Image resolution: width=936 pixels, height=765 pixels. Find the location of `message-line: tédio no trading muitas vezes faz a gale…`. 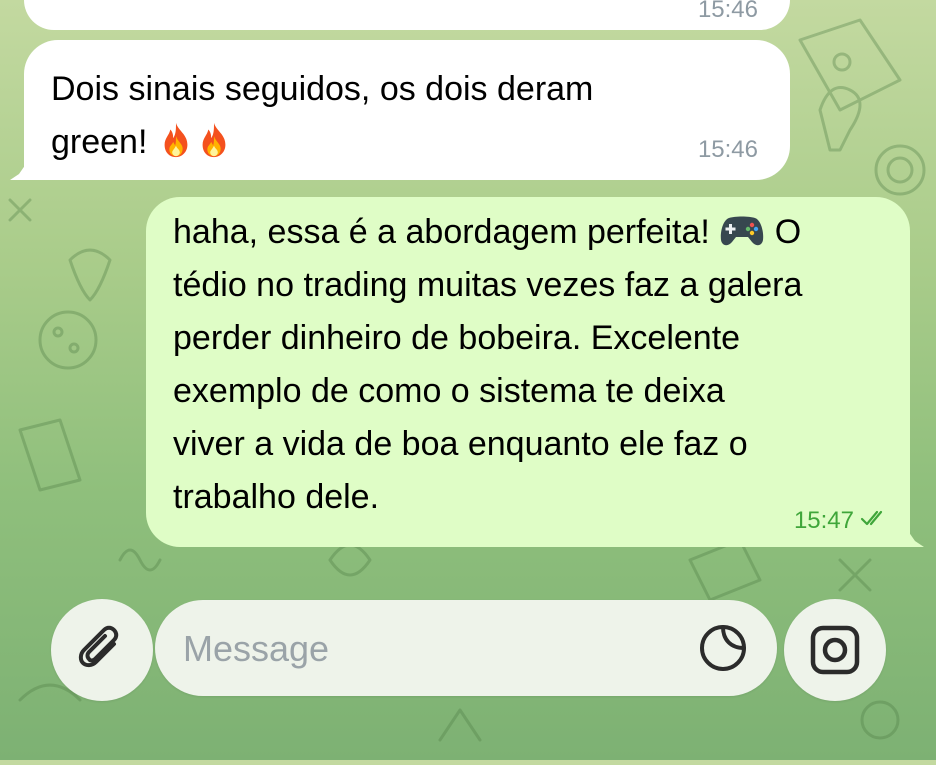

message-line: tédio no trading muitas vezes faz a gale… is located at coordinates (488, 285).